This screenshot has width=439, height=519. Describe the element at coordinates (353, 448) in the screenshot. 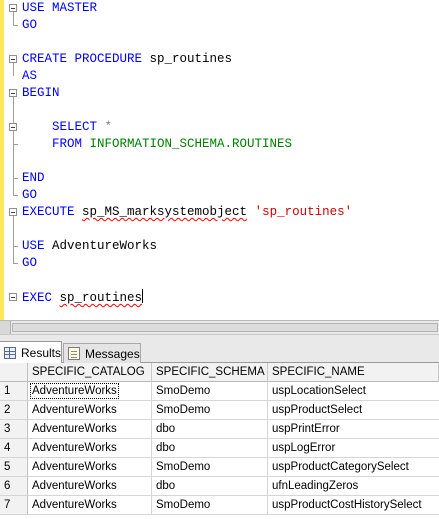

I see `table-cell: uspLogError` at that location.